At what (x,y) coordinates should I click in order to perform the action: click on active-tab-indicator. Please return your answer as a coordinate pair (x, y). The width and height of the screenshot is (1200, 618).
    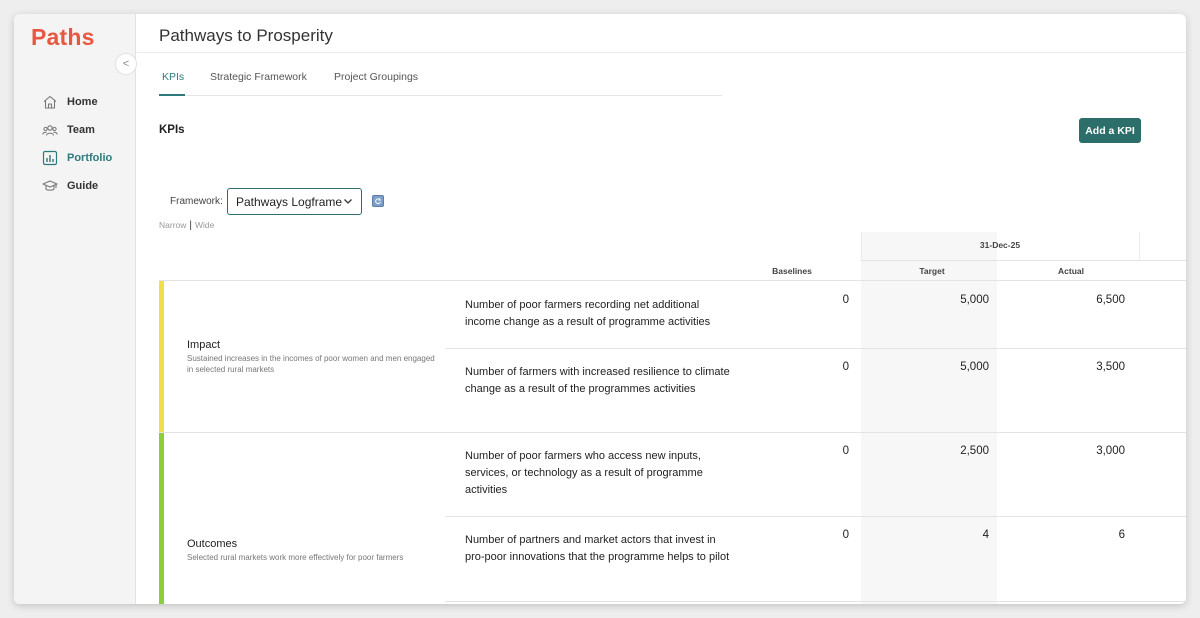
    Looking at the image, I should click on (172, 95).